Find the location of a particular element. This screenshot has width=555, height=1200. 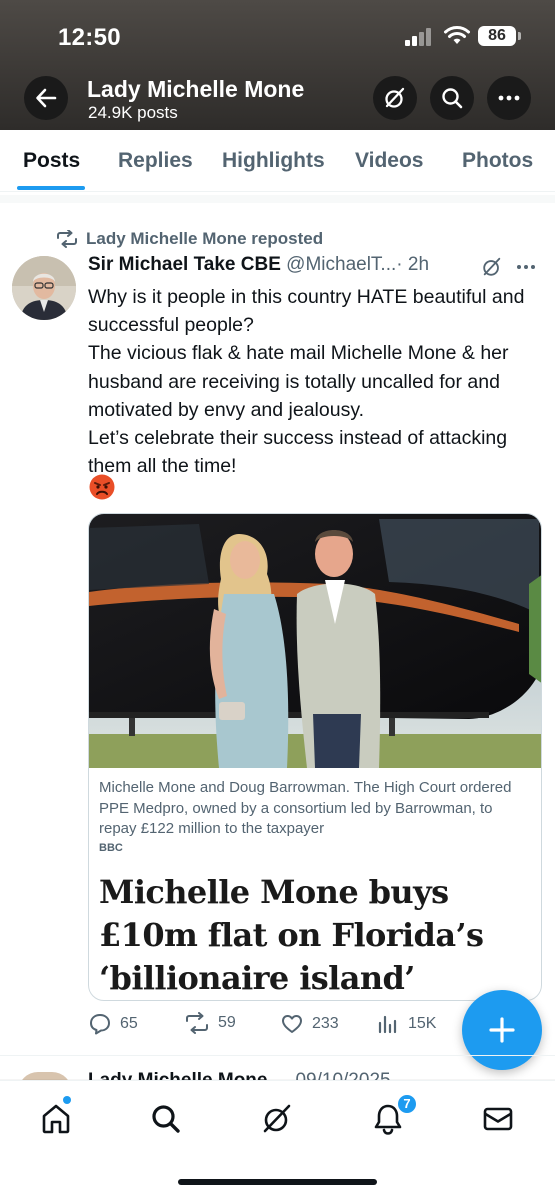

avatar-photo is located at coordinates (44, 288).